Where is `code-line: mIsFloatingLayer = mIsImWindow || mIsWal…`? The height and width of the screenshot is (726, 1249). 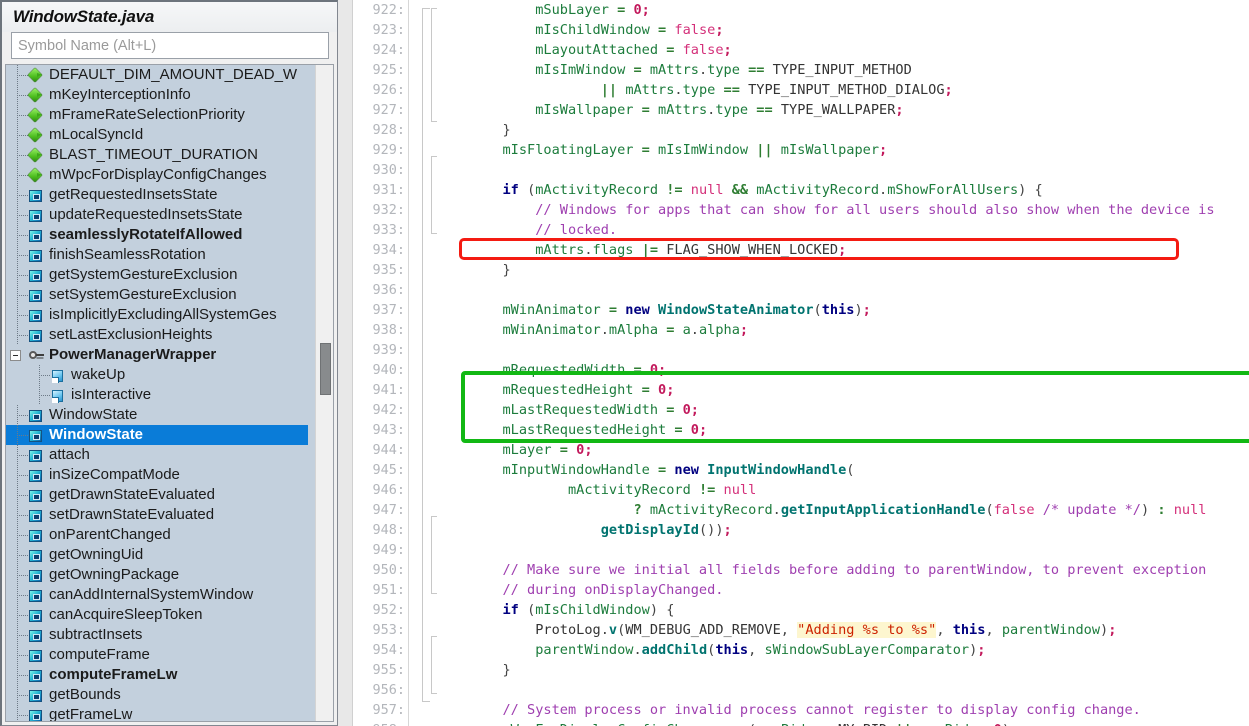 code-line: mIsFloatingLayer = mIsImWindow || mIsWal… is located at coordinates (843, 150).